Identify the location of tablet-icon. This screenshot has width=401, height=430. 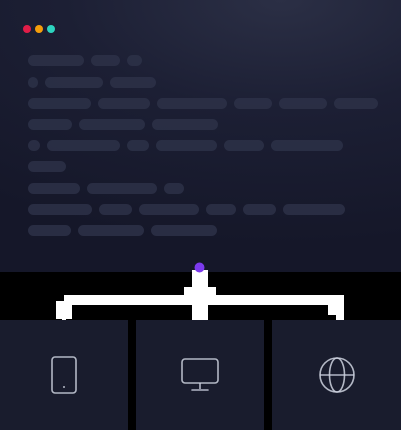
(64, 375).